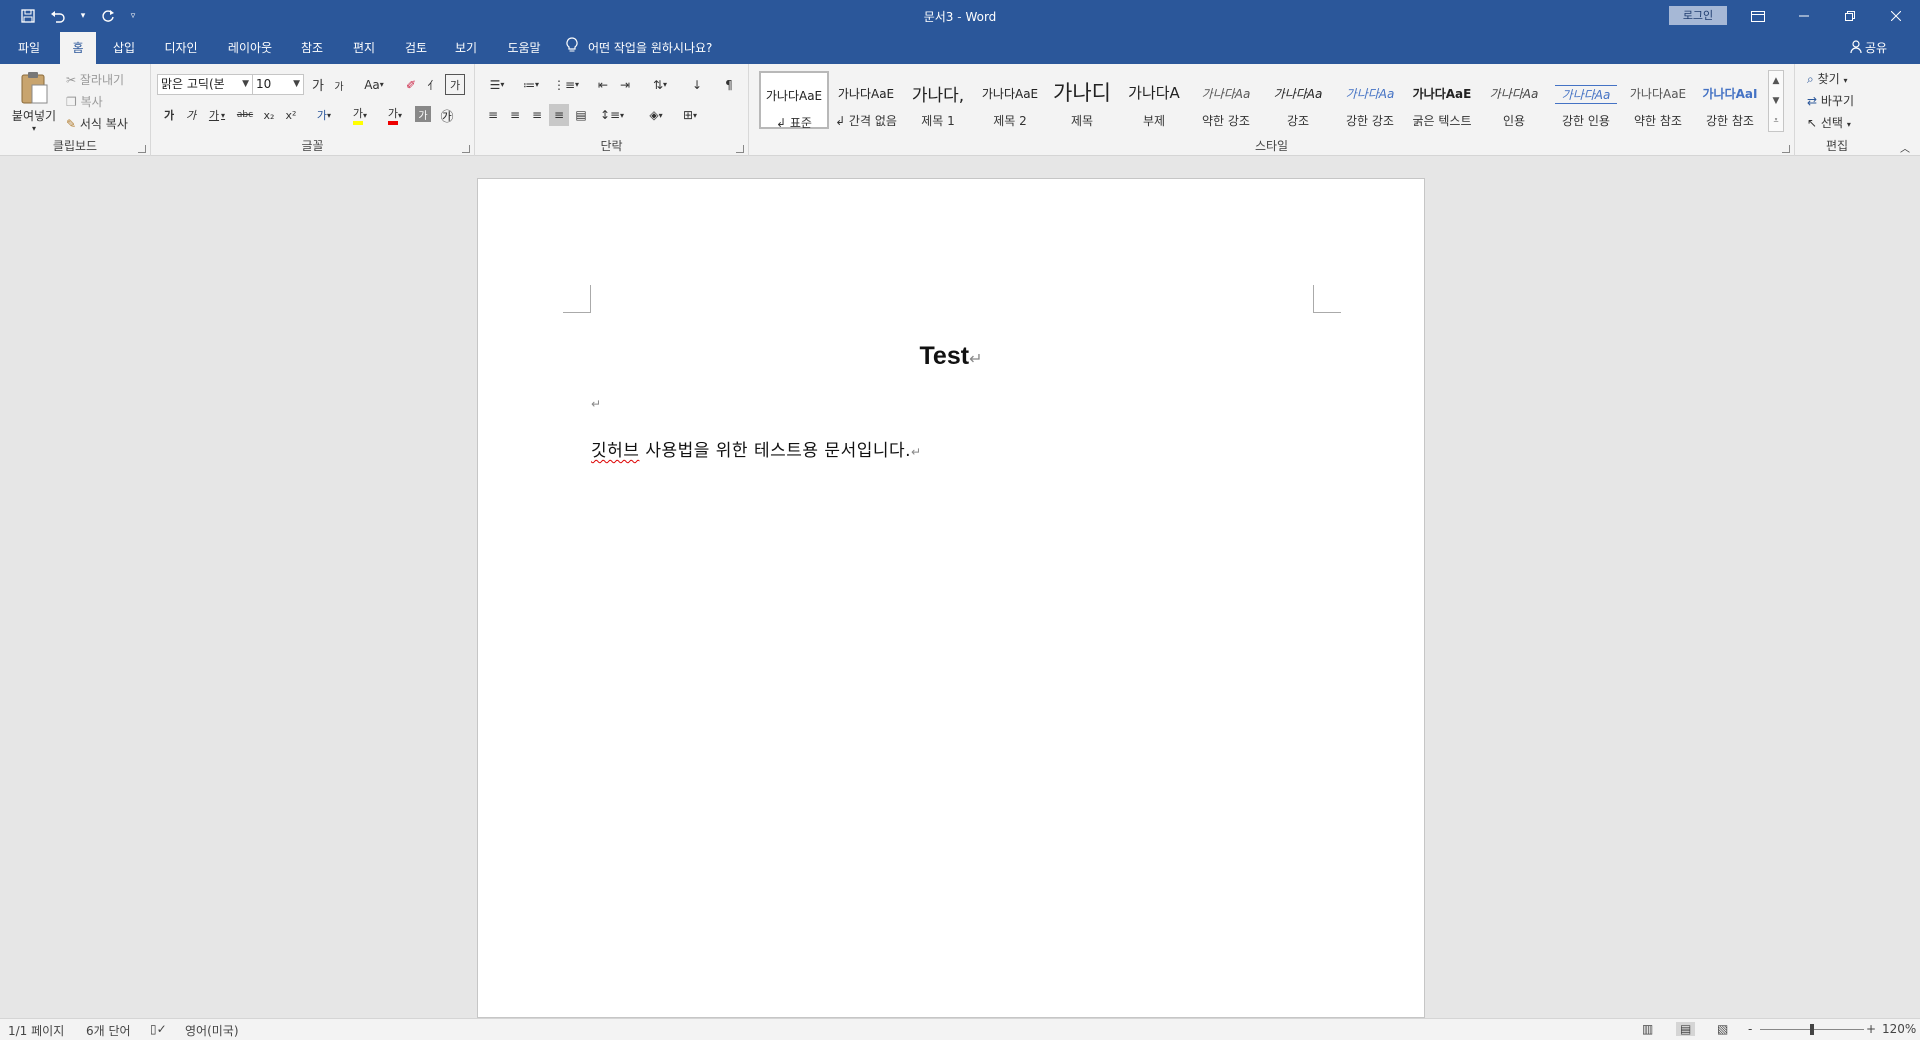 The width and height of the screenshot is (1920, 1040). I want to click on paste-button: 붙여넣기 ▾, so click(34, 102).